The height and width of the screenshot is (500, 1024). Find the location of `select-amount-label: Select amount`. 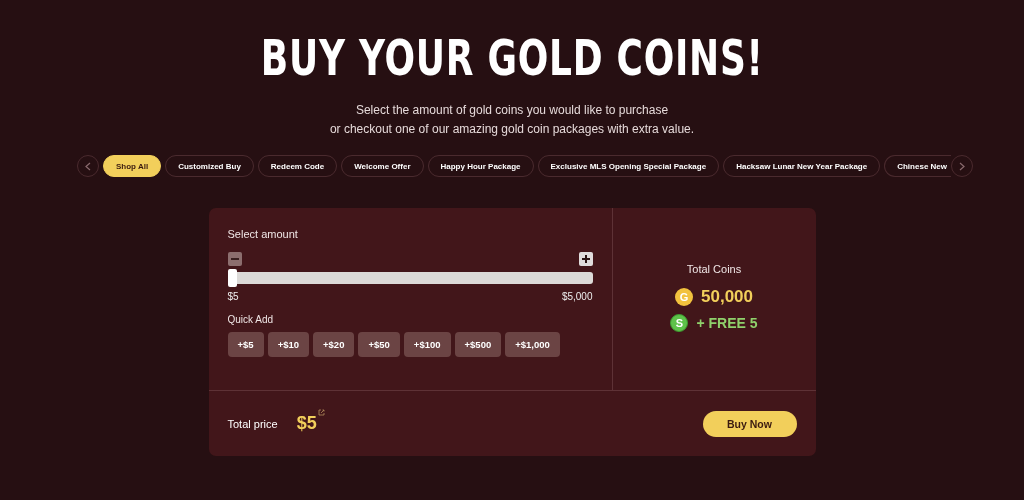

select-amount-label: Select amount is located at coordinates (263, 234).